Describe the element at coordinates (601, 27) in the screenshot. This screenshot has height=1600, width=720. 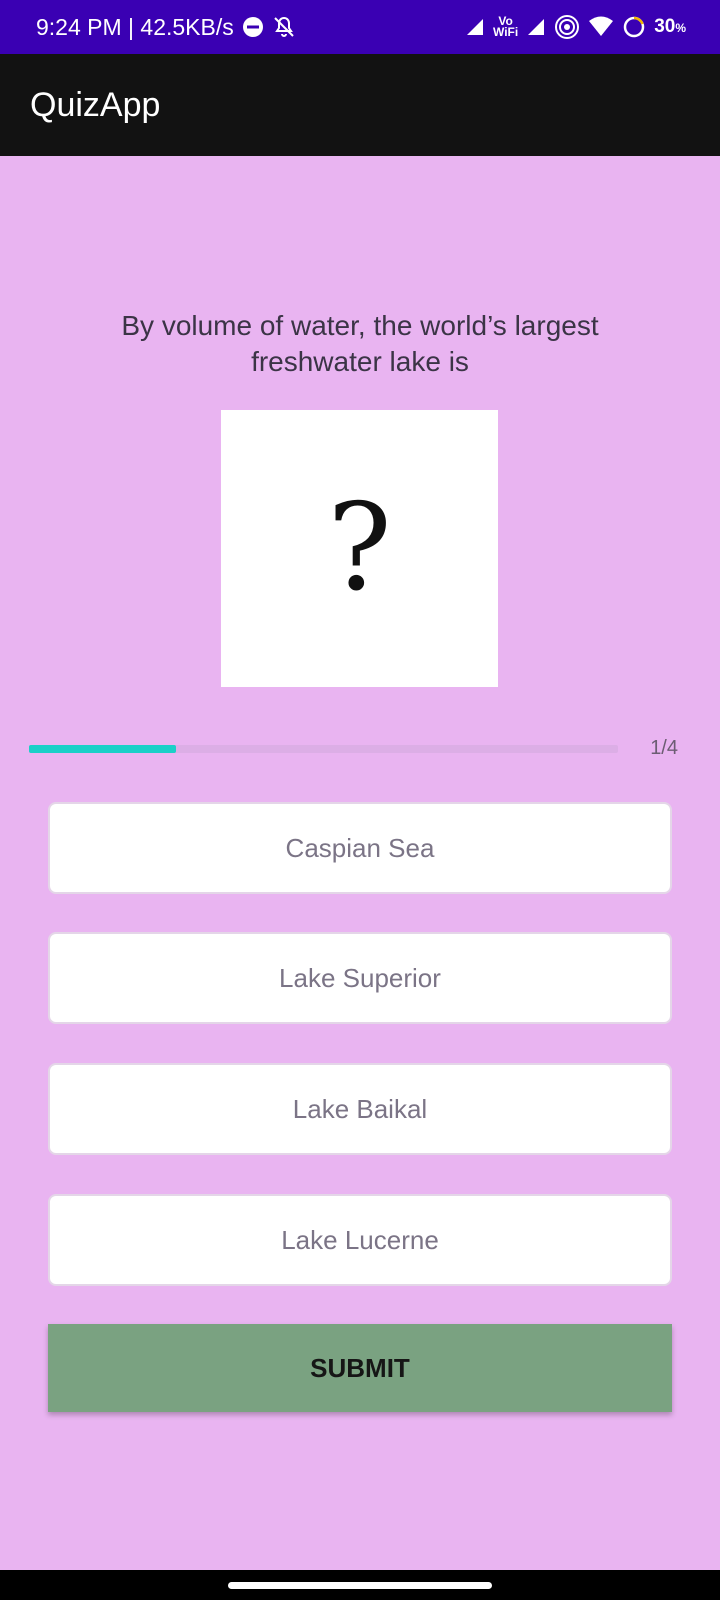
I see `wifi-icon` at that location.